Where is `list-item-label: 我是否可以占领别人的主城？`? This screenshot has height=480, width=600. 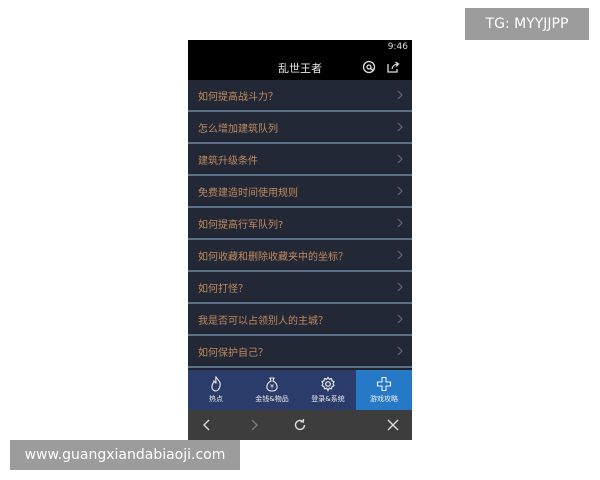
list-item-label: 我是否可以占领别人的主城？ is located at coordinates (263, 321).